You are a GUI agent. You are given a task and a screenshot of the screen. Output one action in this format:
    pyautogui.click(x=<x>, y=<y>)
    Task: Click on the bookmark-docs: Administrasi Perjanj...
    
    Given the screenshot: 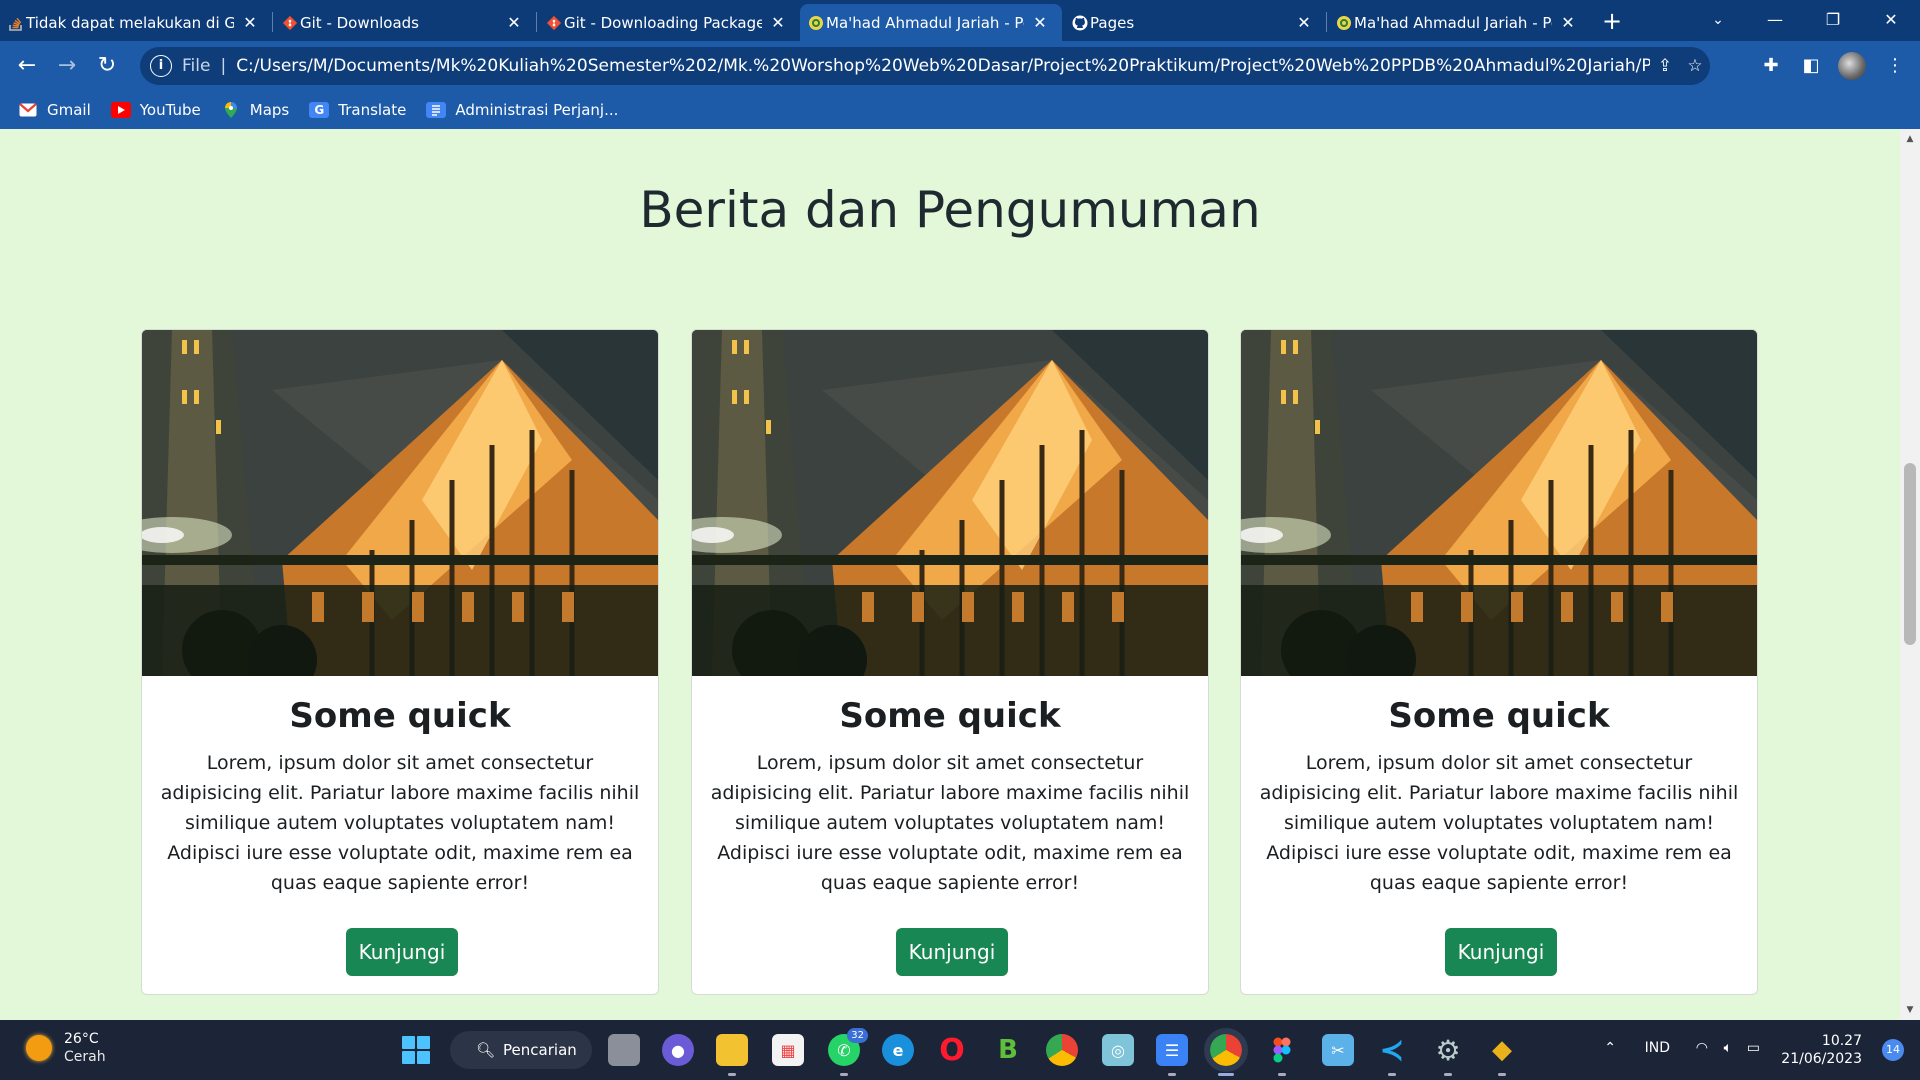 What is the action you would take?
    pyautogui.click(x=522, y=110)
    